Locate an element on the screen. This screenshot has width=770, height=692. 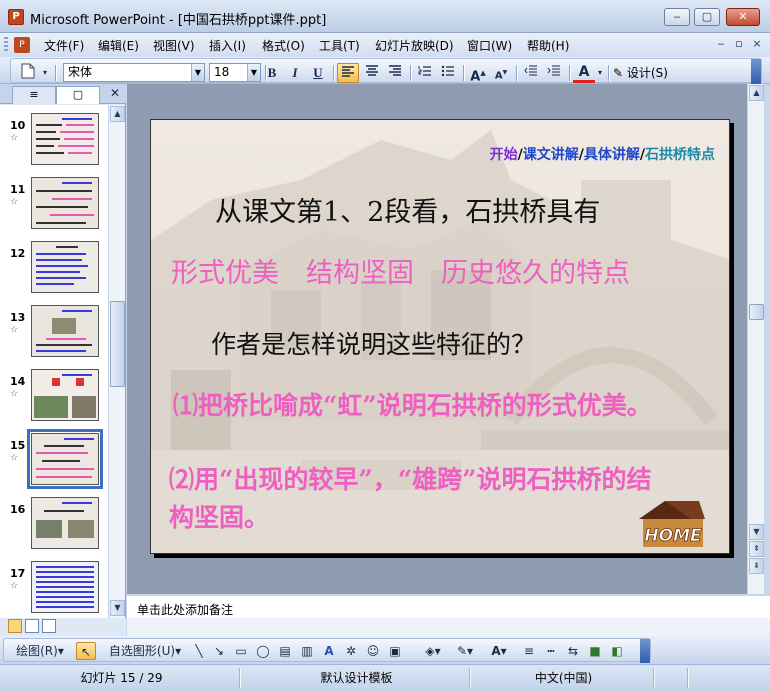
numbering-icon is located at coordinates (425, 73).